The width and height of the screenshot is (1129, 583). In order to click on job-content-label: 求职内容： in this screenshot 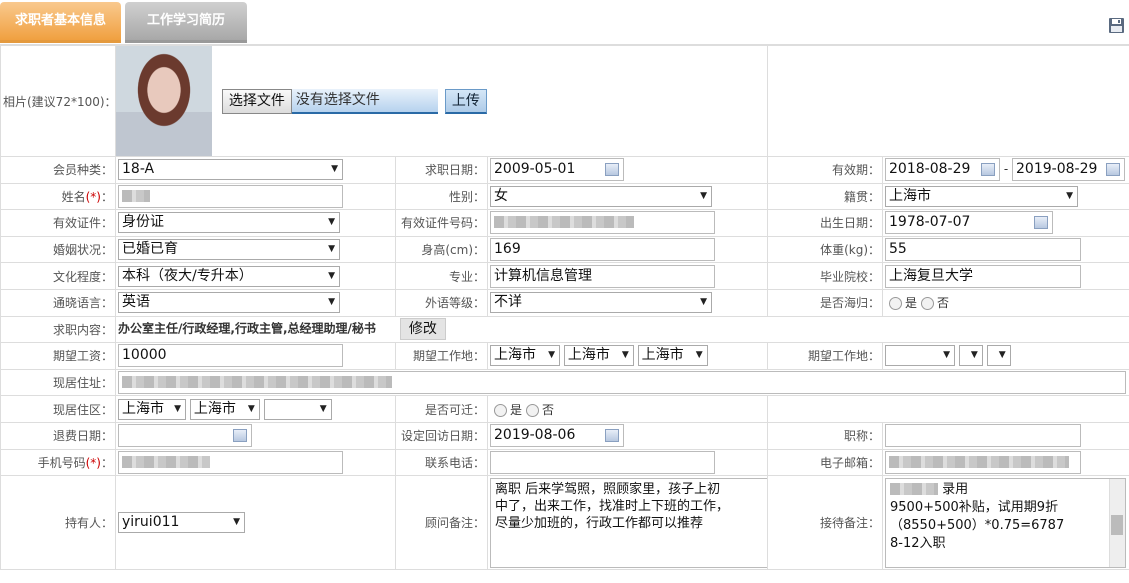, I will do `click(58, 329)`.